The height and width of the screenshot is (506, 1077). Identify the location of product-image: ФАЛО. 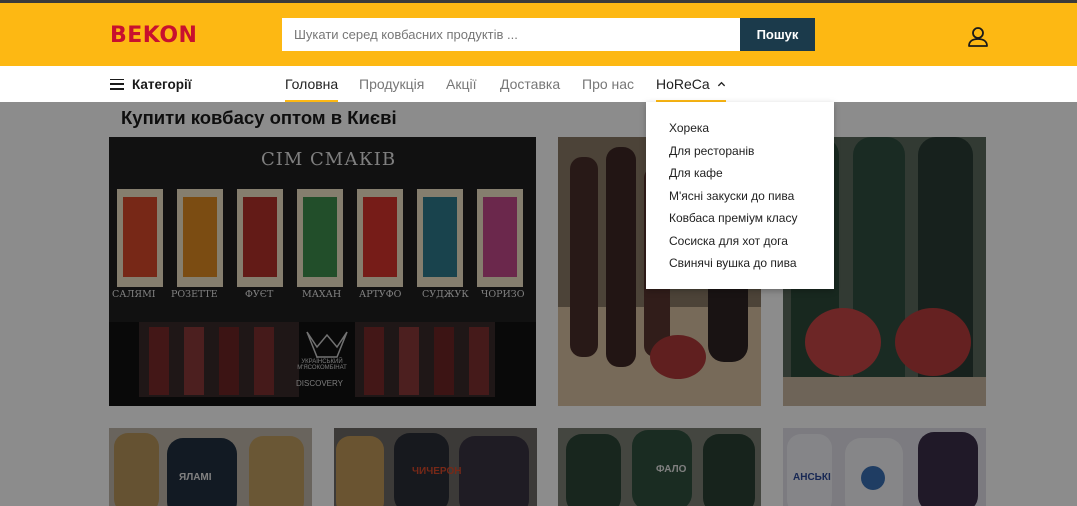
(659, 467).